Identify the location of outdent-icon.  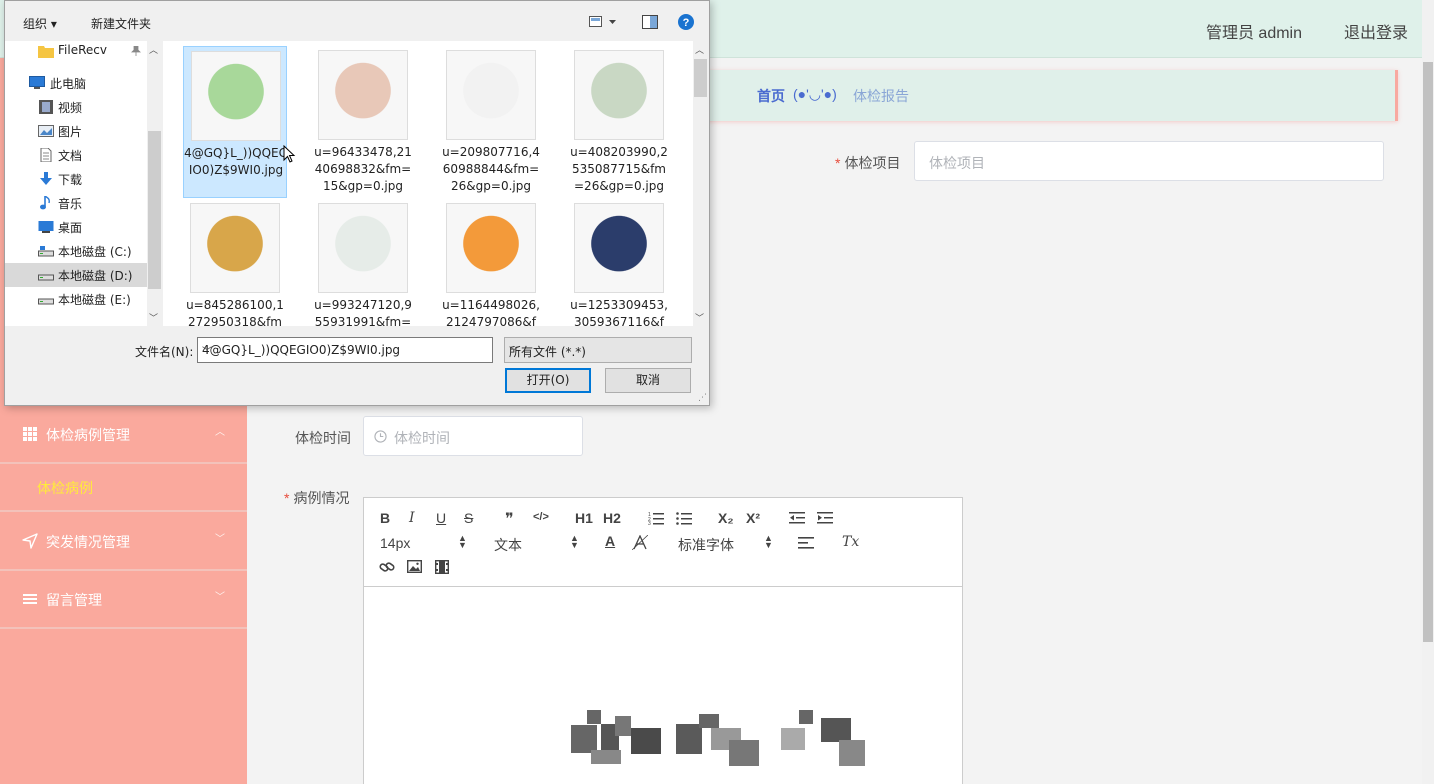
(797, 518).